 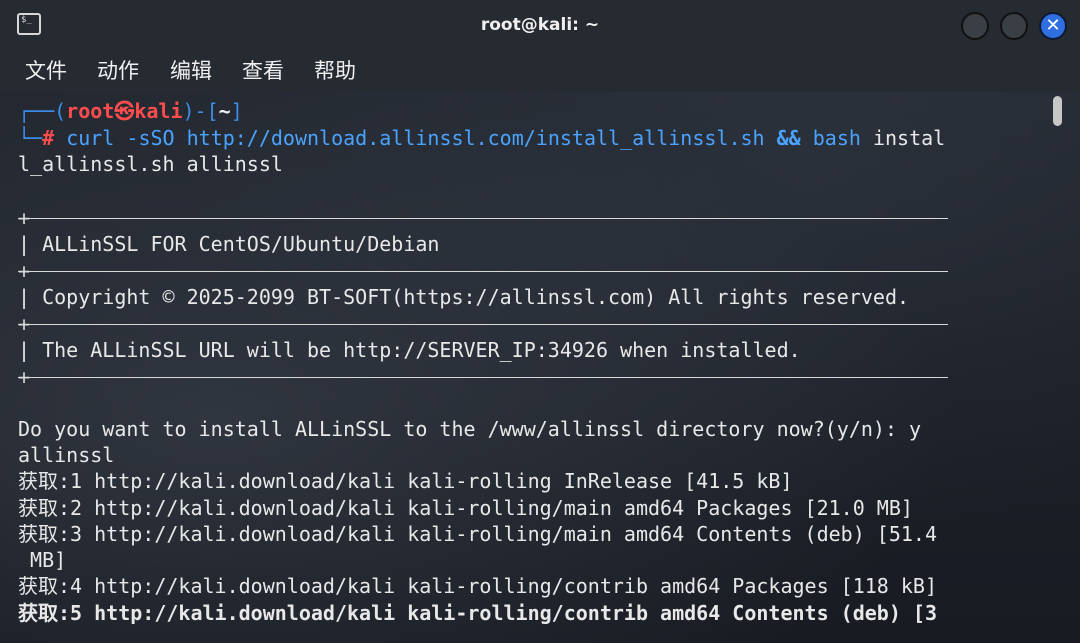 I want to click on window-title: root@kali: ~, so click(x=540, y=25).